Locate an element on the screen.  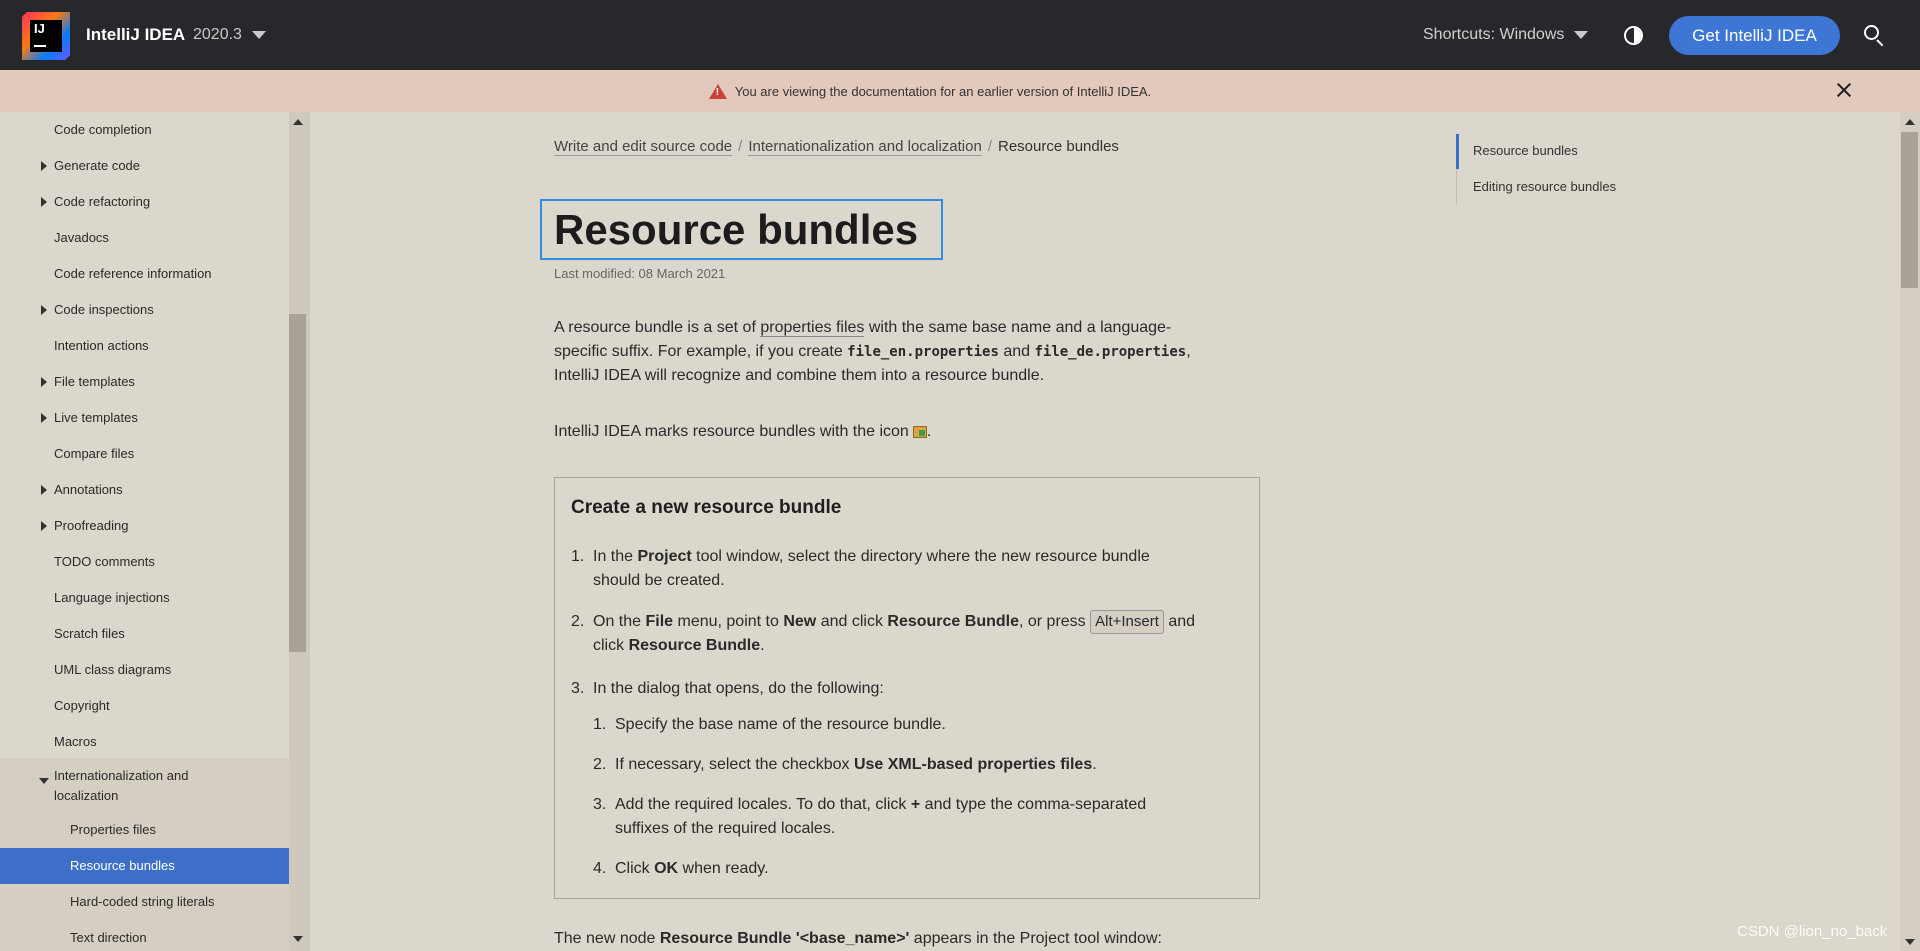
sidebar-item-internationalization: Internationalization and localization is located at coordinates (144, 786).